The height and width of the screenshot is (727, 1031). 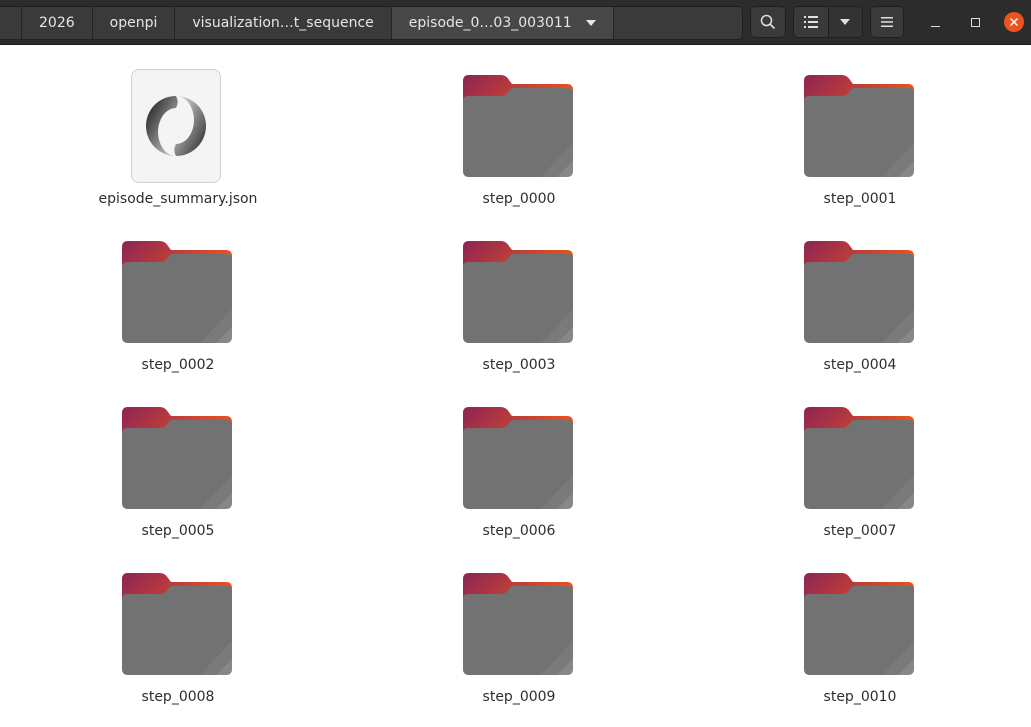 I want to click on view-options-button, so click(x=844, y=22).